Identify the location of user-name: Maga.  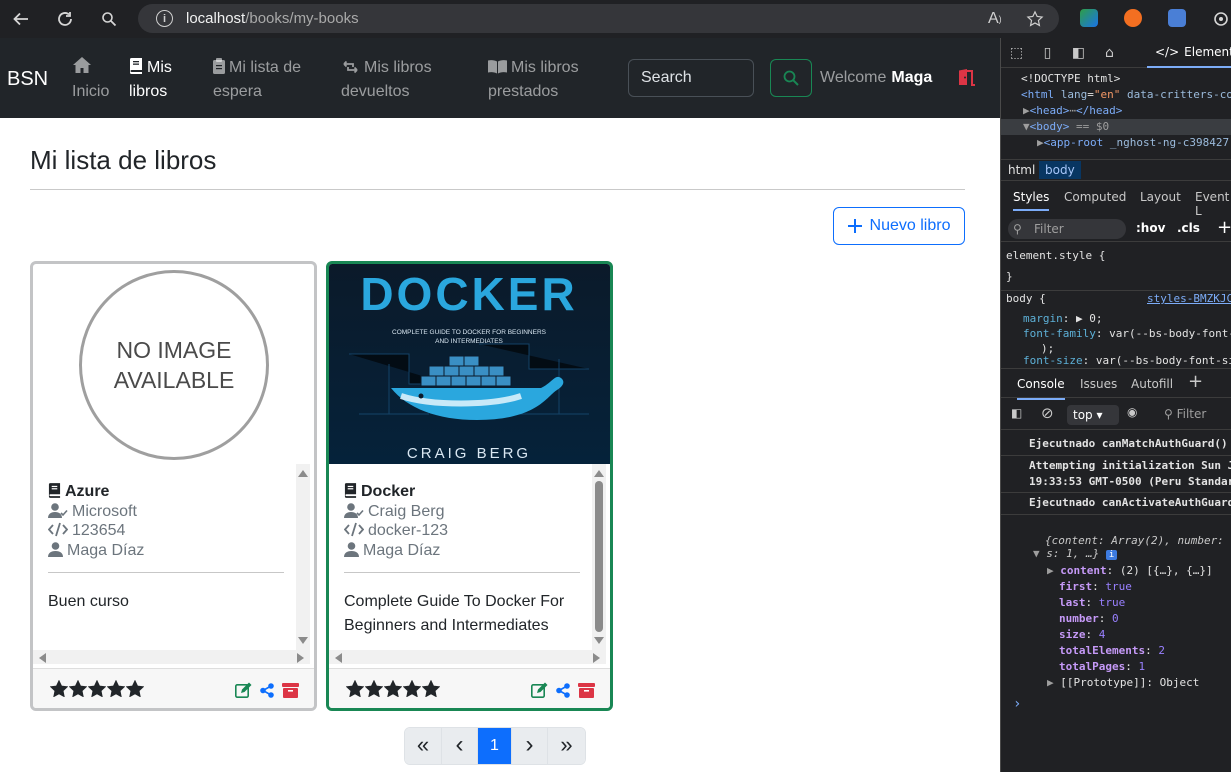
(912, 77).